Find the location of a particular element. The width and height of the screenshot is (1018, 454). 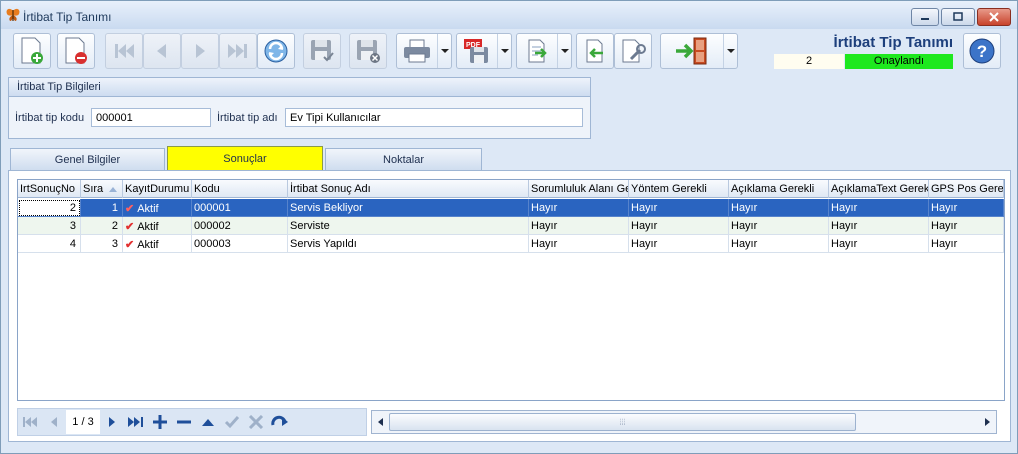

tab-general-info: Genel Bilgiler is located at coordinates (87, 159).